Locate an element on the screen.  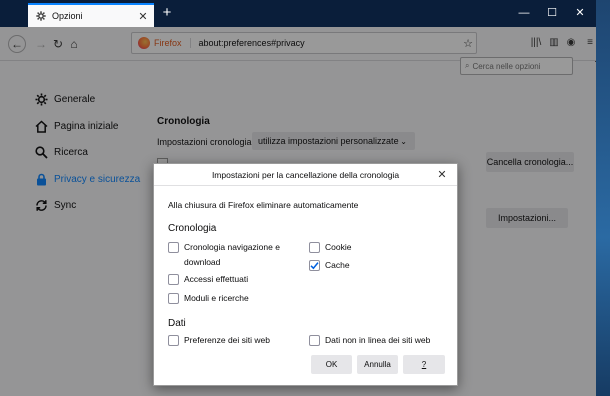
maximize-button: ☐ is located at coordinates (552, 13).